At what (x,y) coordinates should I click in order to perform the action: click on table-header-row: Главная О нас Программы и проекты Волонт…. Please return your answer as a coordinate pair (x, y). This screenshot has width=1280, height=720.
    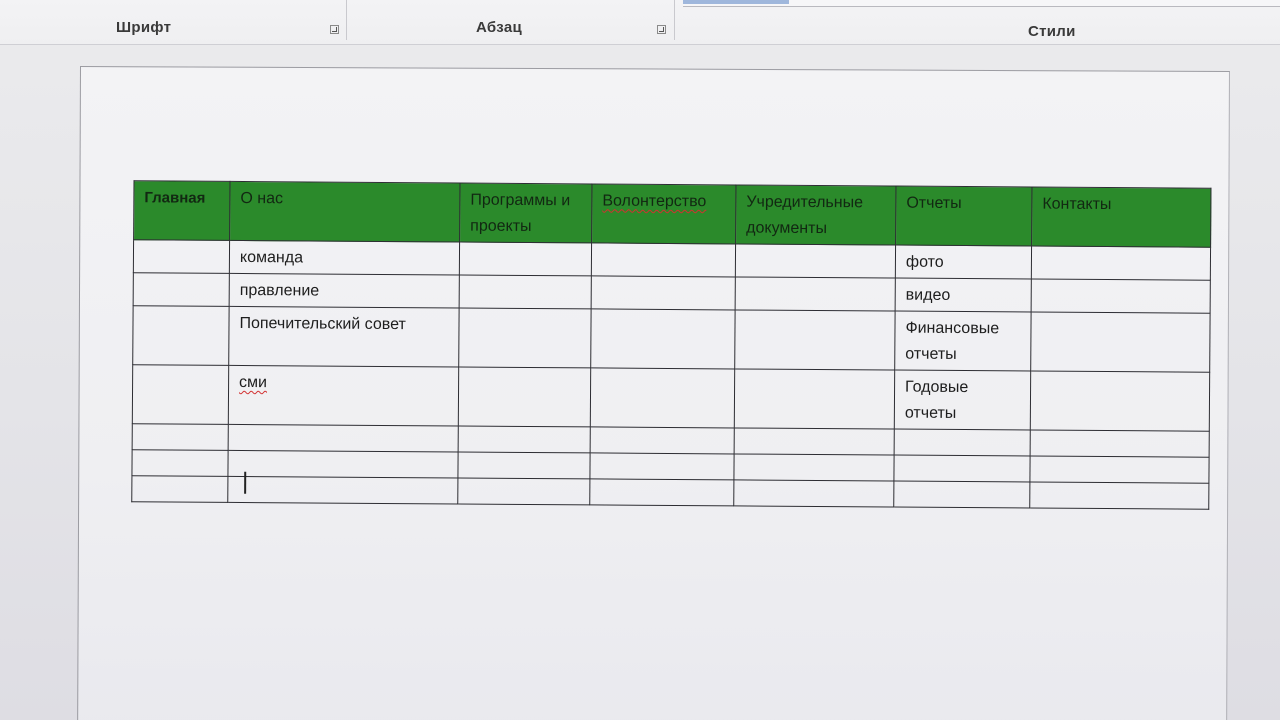
    Looking at the image, I should click on (672, 214).